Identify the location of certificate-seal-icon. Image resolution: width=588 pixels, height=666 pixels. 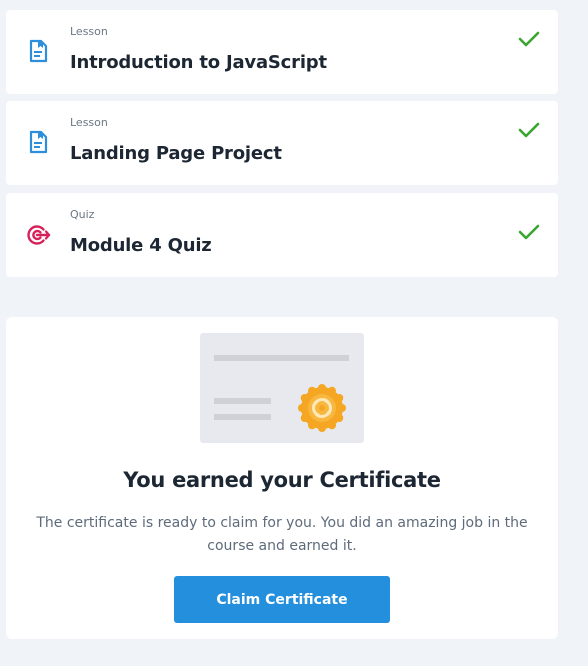
(322, 408).